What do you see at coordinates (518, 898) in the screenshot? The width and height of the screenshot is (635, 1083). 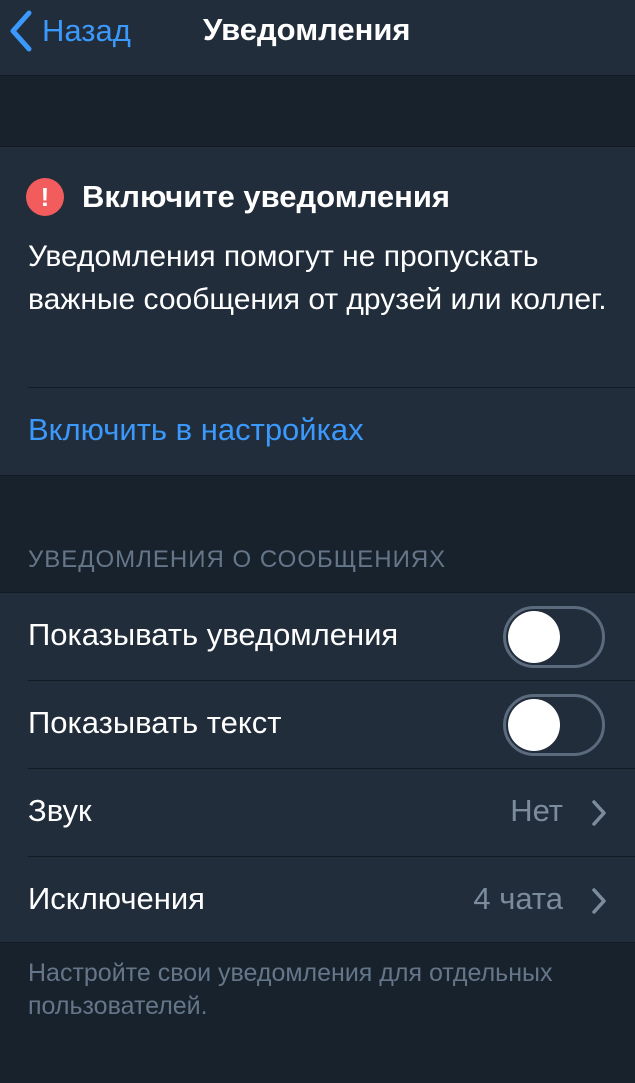 I see `exceptions-value: 4 чата` at bounding box center [518, 898].